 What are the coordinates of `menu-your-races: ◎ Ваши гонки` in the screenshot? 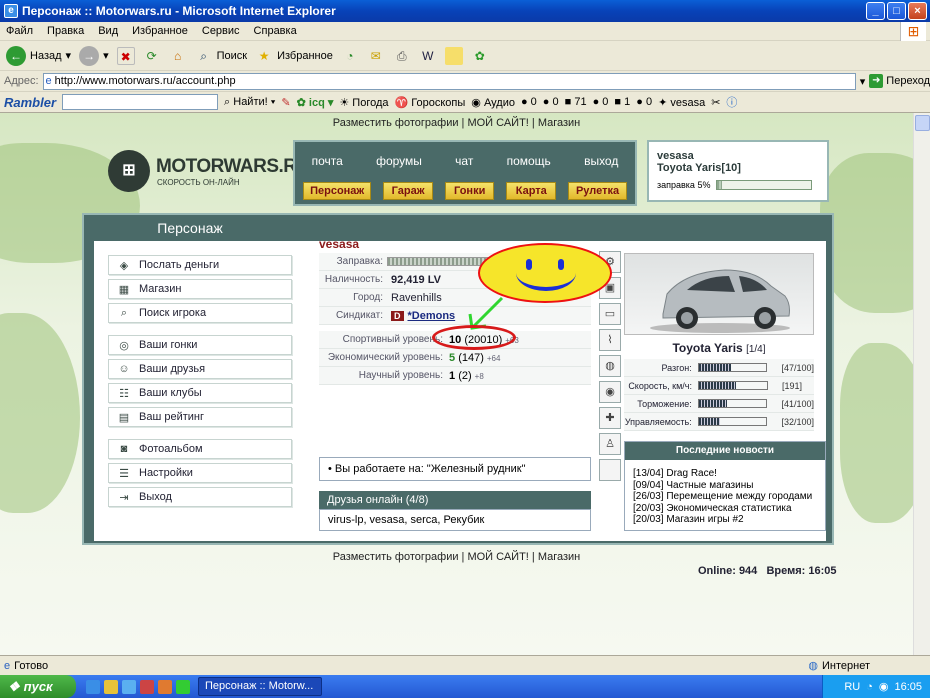 It's located at (200, 345).